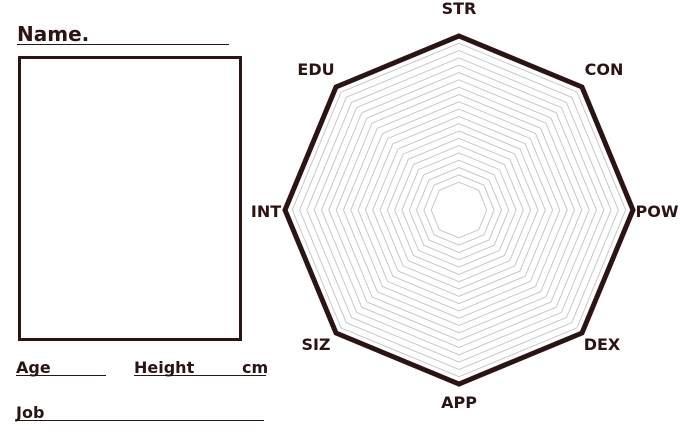 Image resolution: width=680 pixels, height=435 pixels. What do you see at coordinates (604, 69) in the screenshot?
I see `radar-axis-label-con: CON` at bounding box center [604, 69].